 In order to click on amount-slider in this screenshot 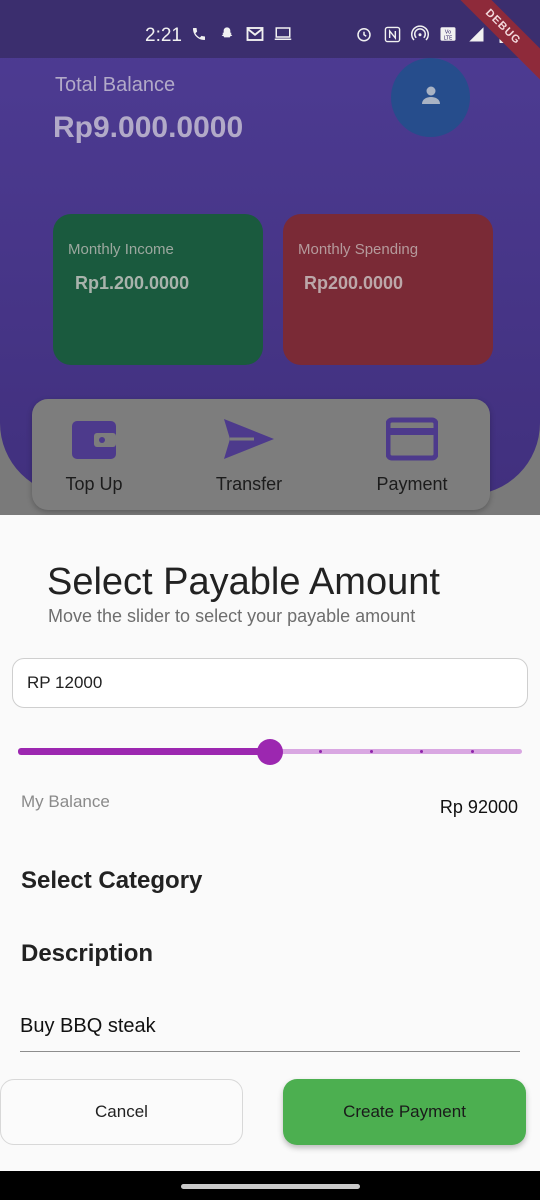, I will do `click(270, 752)`.